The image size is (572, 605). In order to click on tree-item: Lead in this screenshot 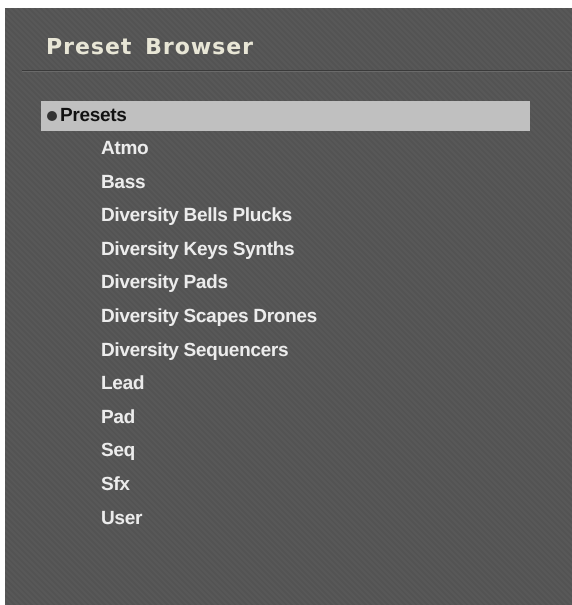, I will do `click(285, 384)`.